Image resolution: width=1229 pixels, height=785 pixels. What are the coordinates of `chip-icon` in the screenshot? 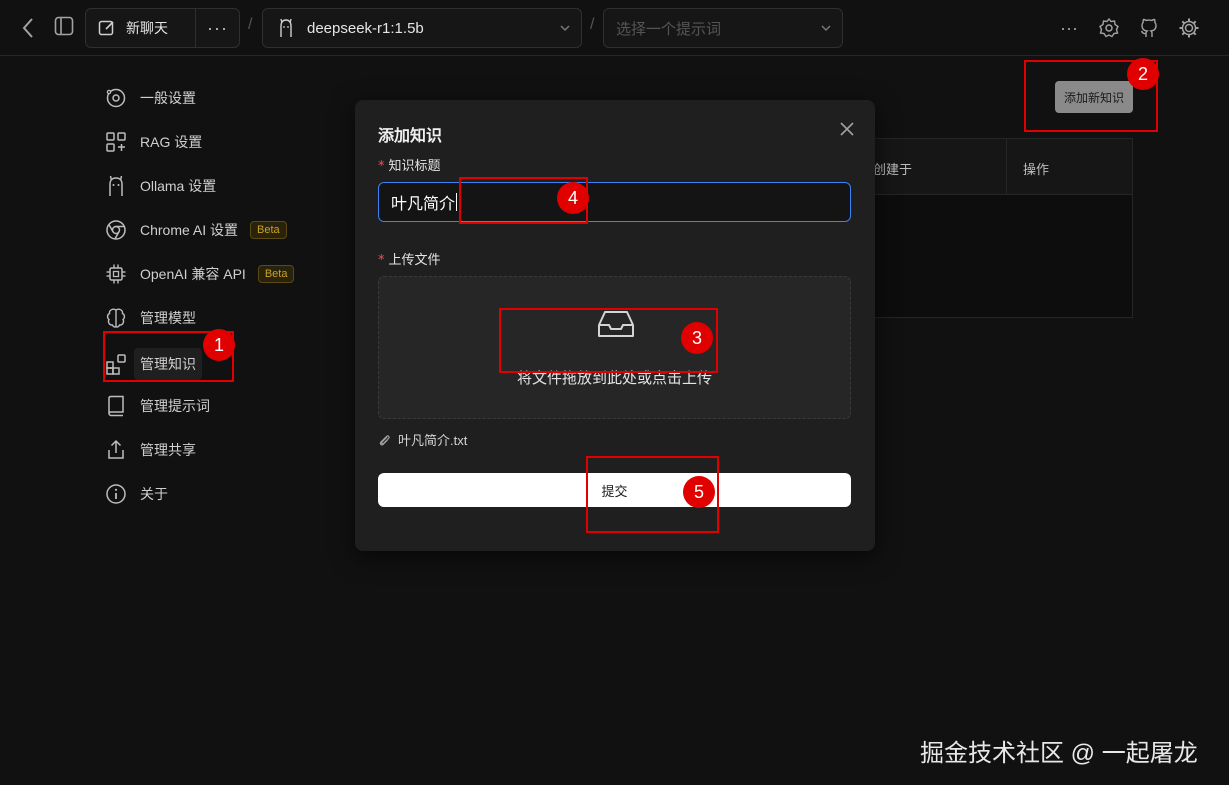 It's located at (116, 274).